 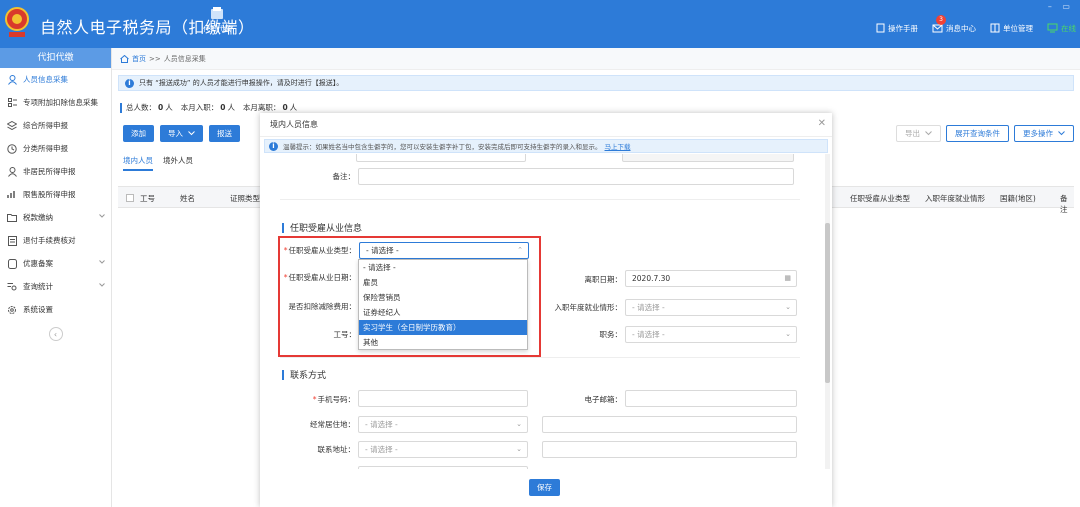 I want to click on remark-label: 备注：, so click(x=344, y=176).